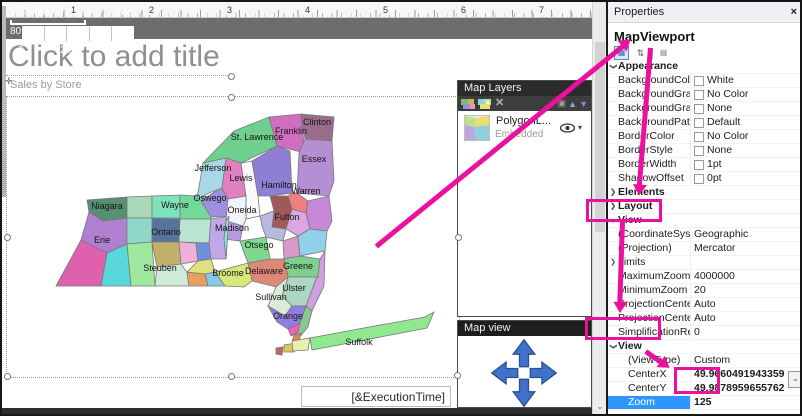  I want to click on property-value: 125, so click(745, 402).